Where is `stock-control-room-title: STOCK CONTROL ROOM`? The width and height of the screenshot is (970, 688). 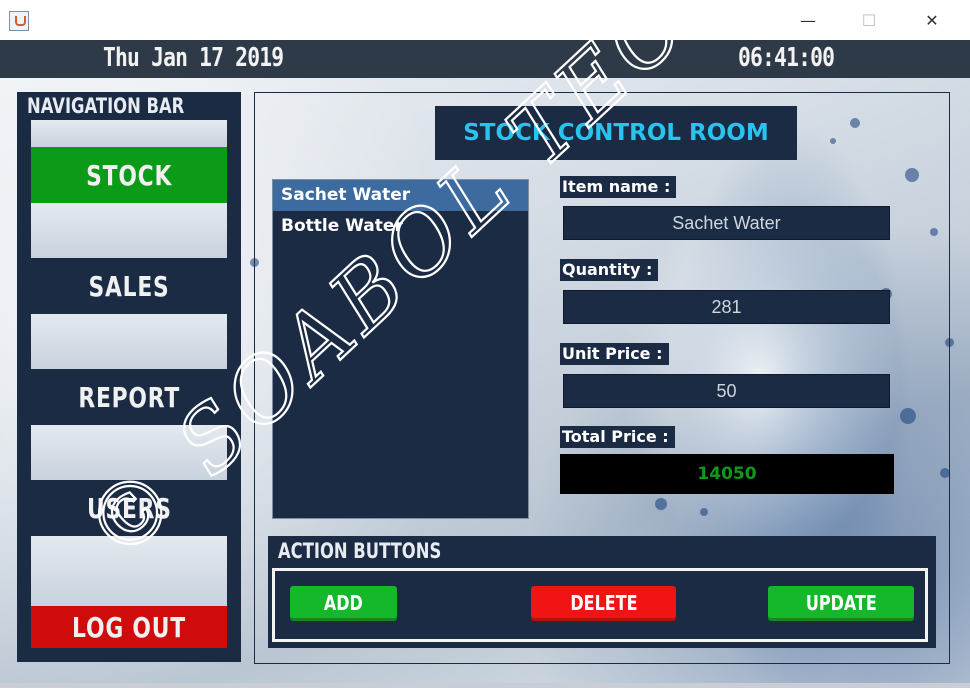 stock-control-room-title: STOCK CONTROL ROOM is located at coordinates (616, 133).